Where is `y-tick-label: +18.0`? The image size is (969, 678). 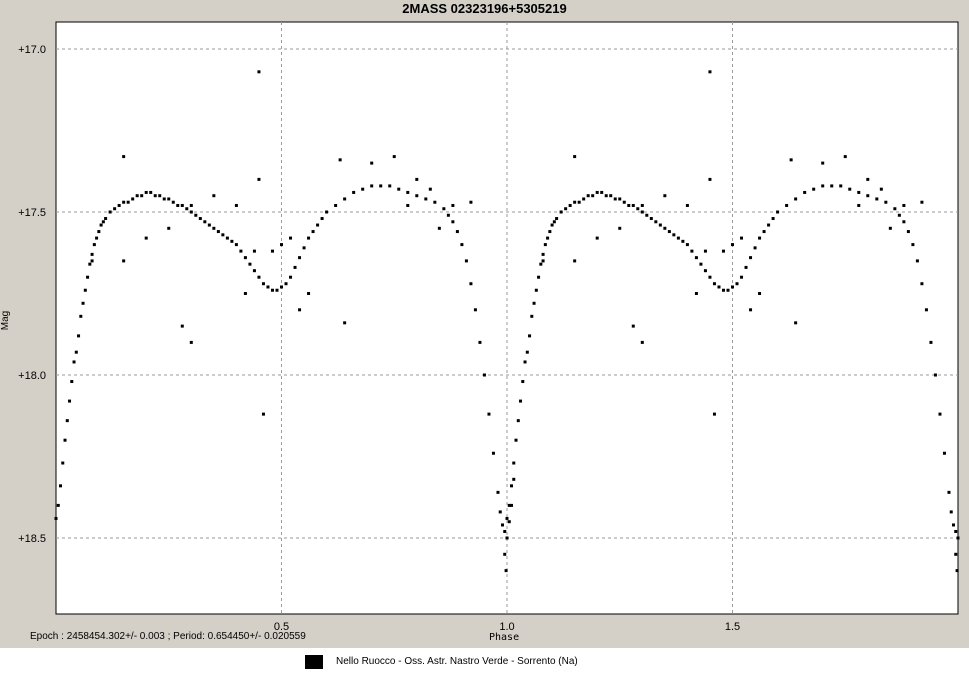
y-tick-label: +18.0 is located at coordinates (32, 376).